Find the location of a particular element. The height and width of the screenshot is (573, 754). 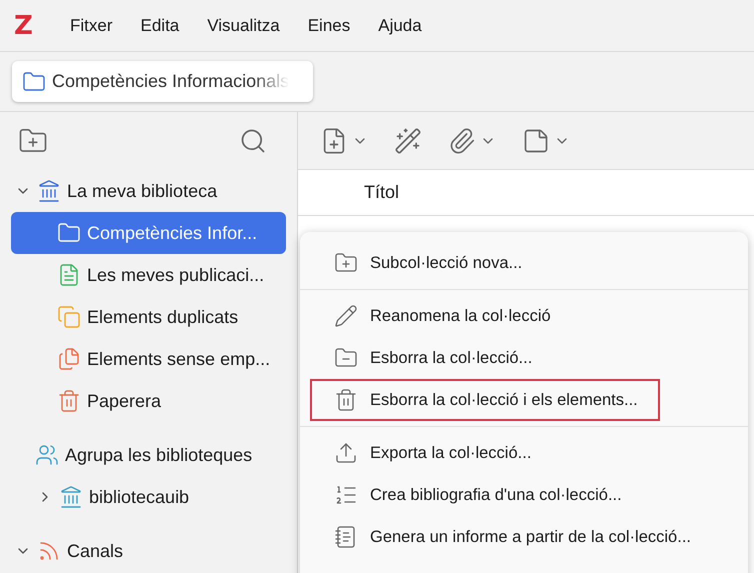

tree-item: Canals is located at coordinates (148, 551).